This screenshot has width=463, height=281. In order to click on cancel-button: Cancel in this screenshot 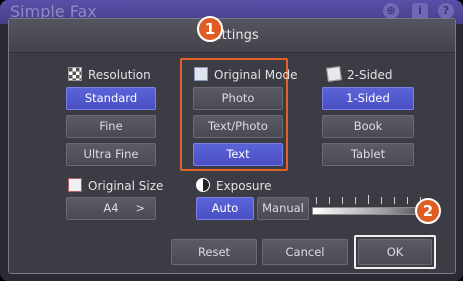, I will do `click(305, 252)`.